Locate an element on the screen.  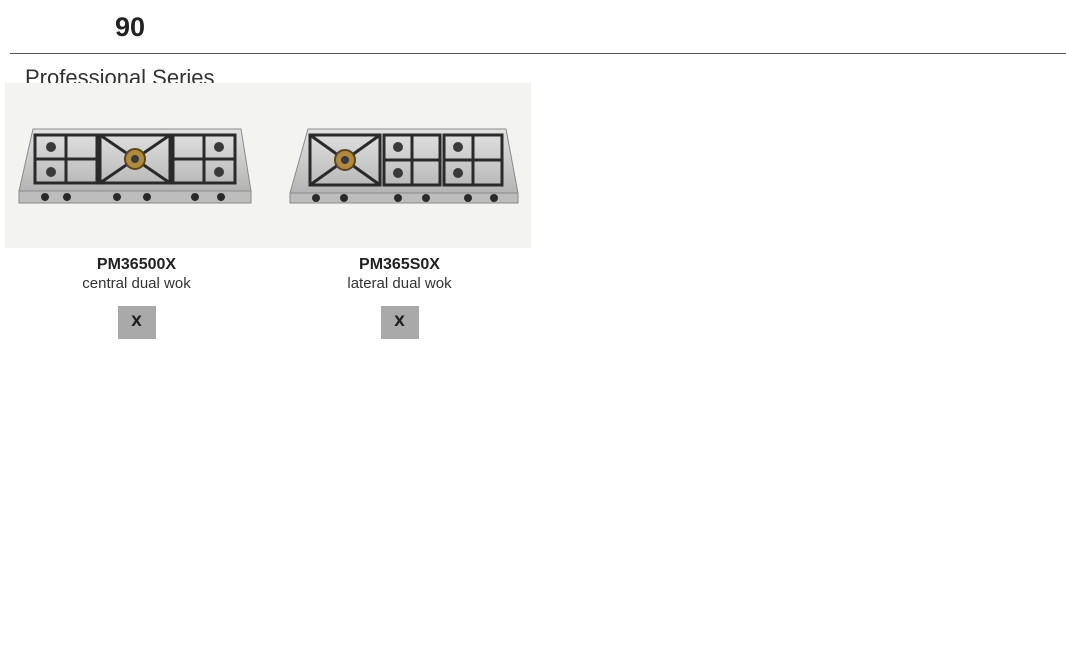
product-card: PM365S0X lateral dual wok X is located at coordinates (399, 211).